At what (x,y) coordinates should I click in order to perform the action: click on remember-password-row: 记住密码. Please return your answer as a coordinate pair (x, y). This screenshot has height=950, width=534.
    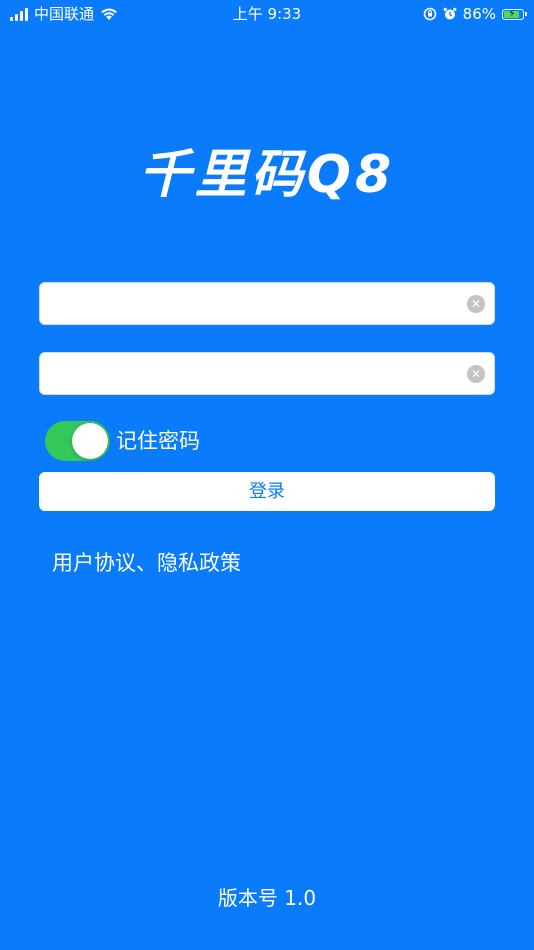
    Looking at the image, I should click on (122, 441).